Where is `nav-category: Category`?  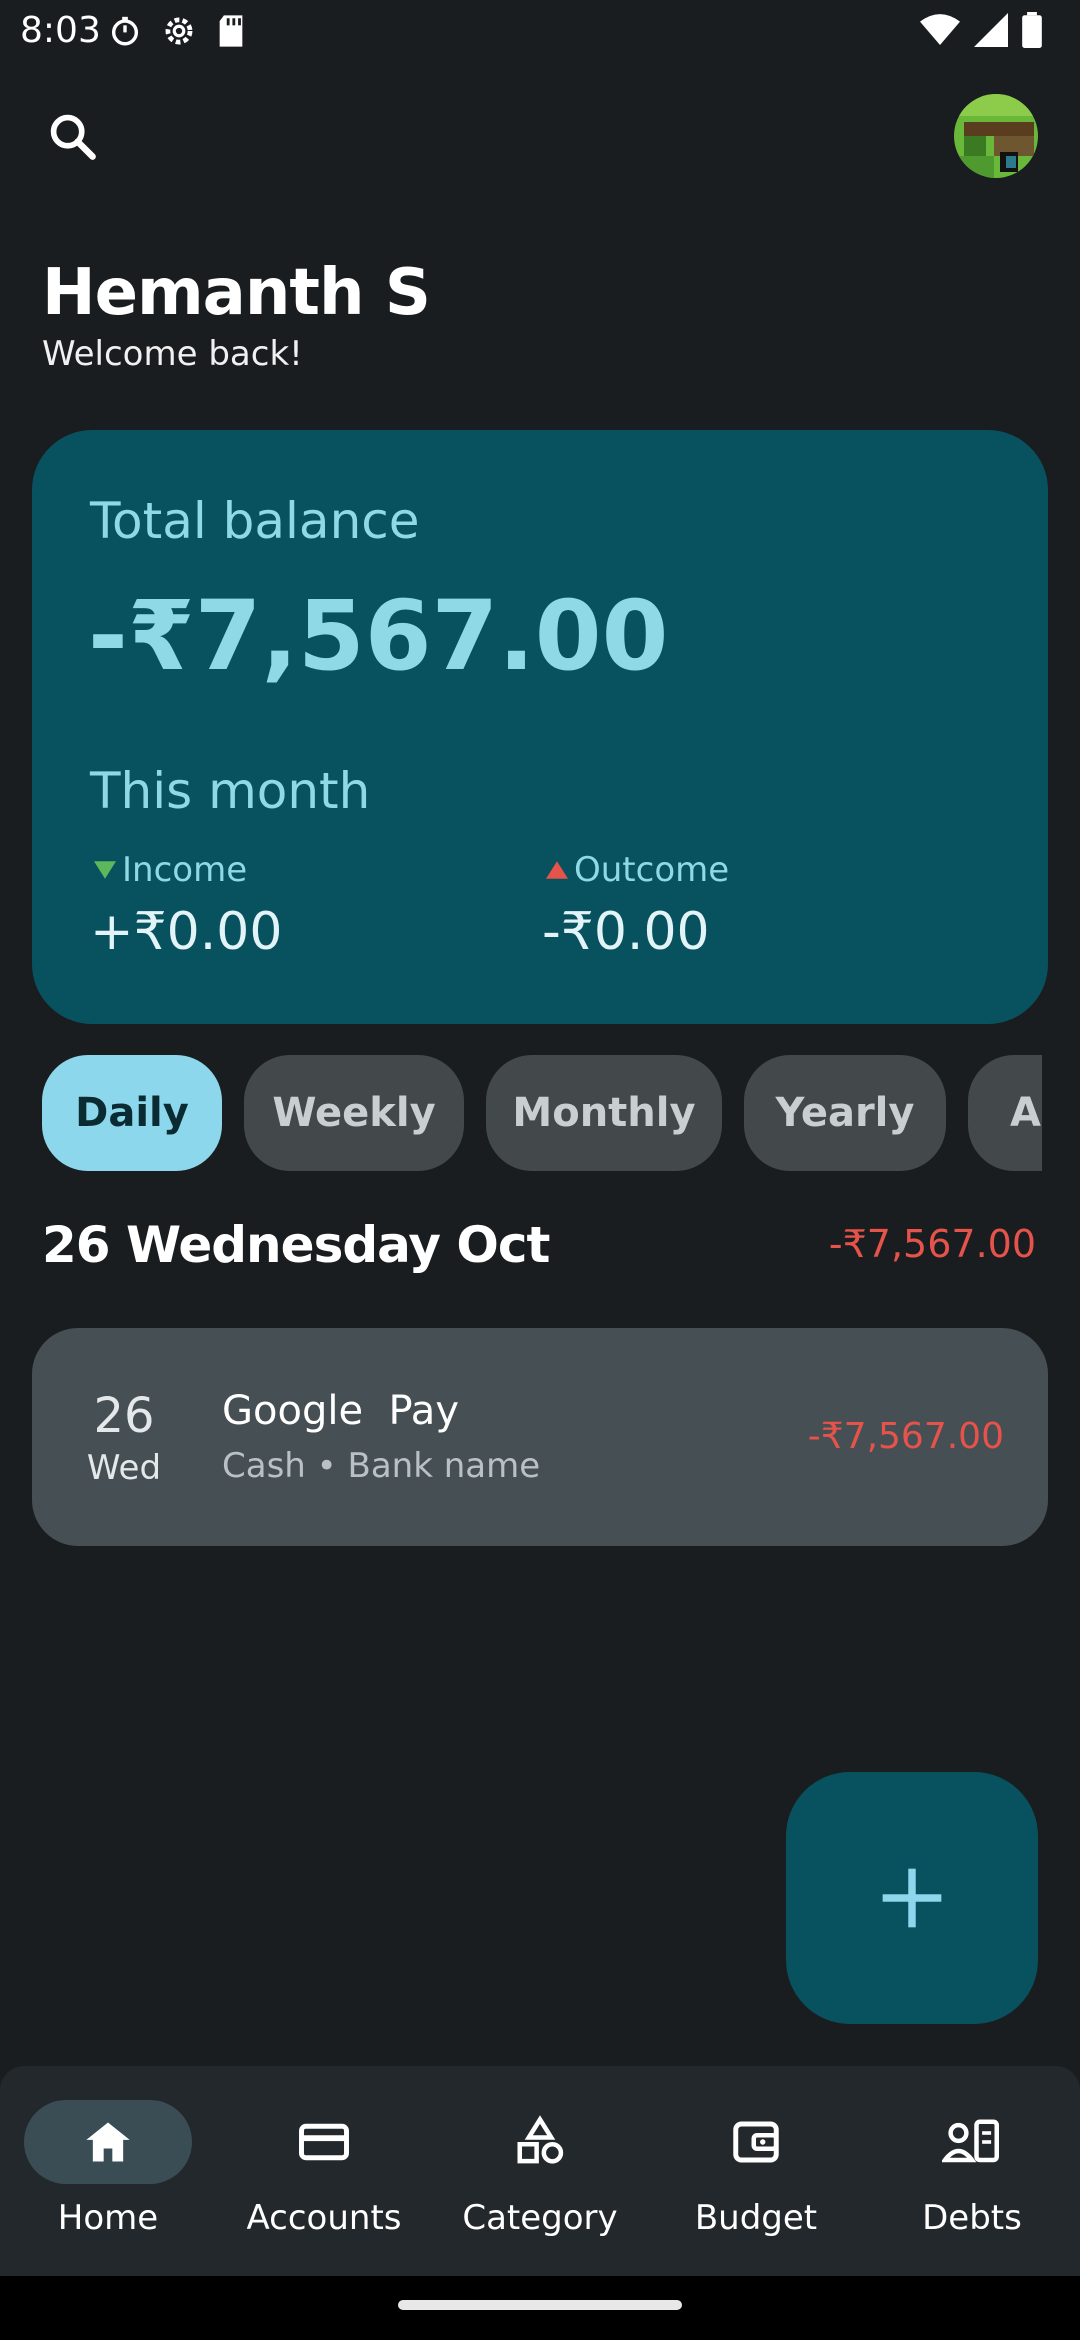
nav-category: Category is located at coordinates (540, 2169).